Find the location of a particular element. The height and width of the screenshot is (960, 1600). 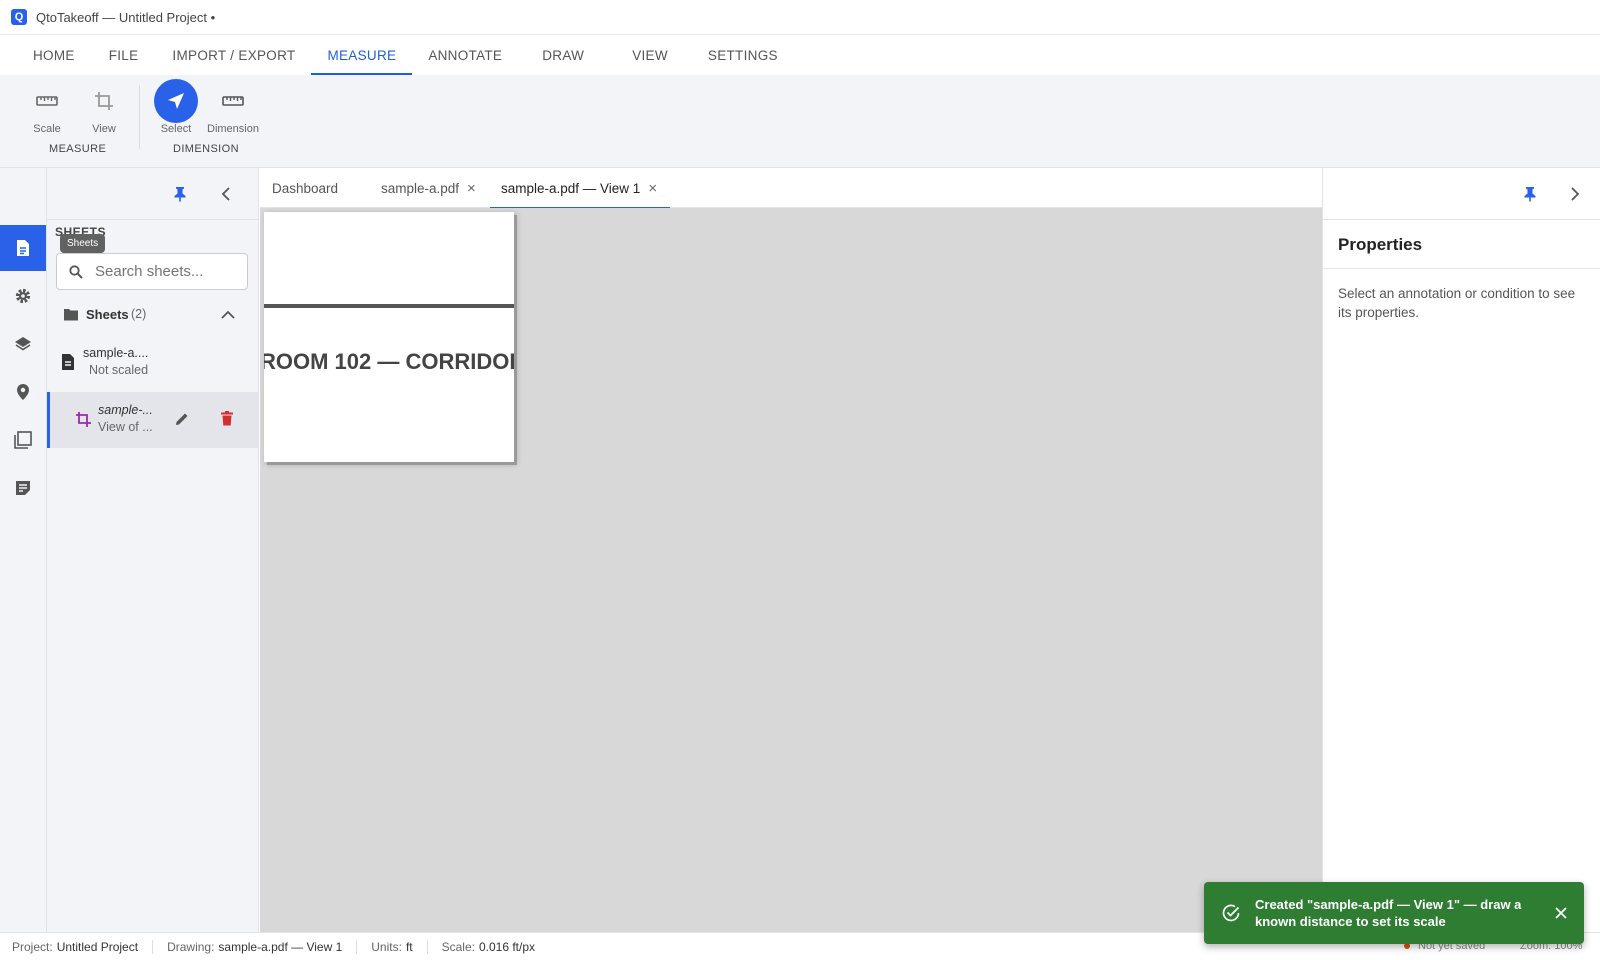

map-pin-icon is located at coordinates (23, 392).